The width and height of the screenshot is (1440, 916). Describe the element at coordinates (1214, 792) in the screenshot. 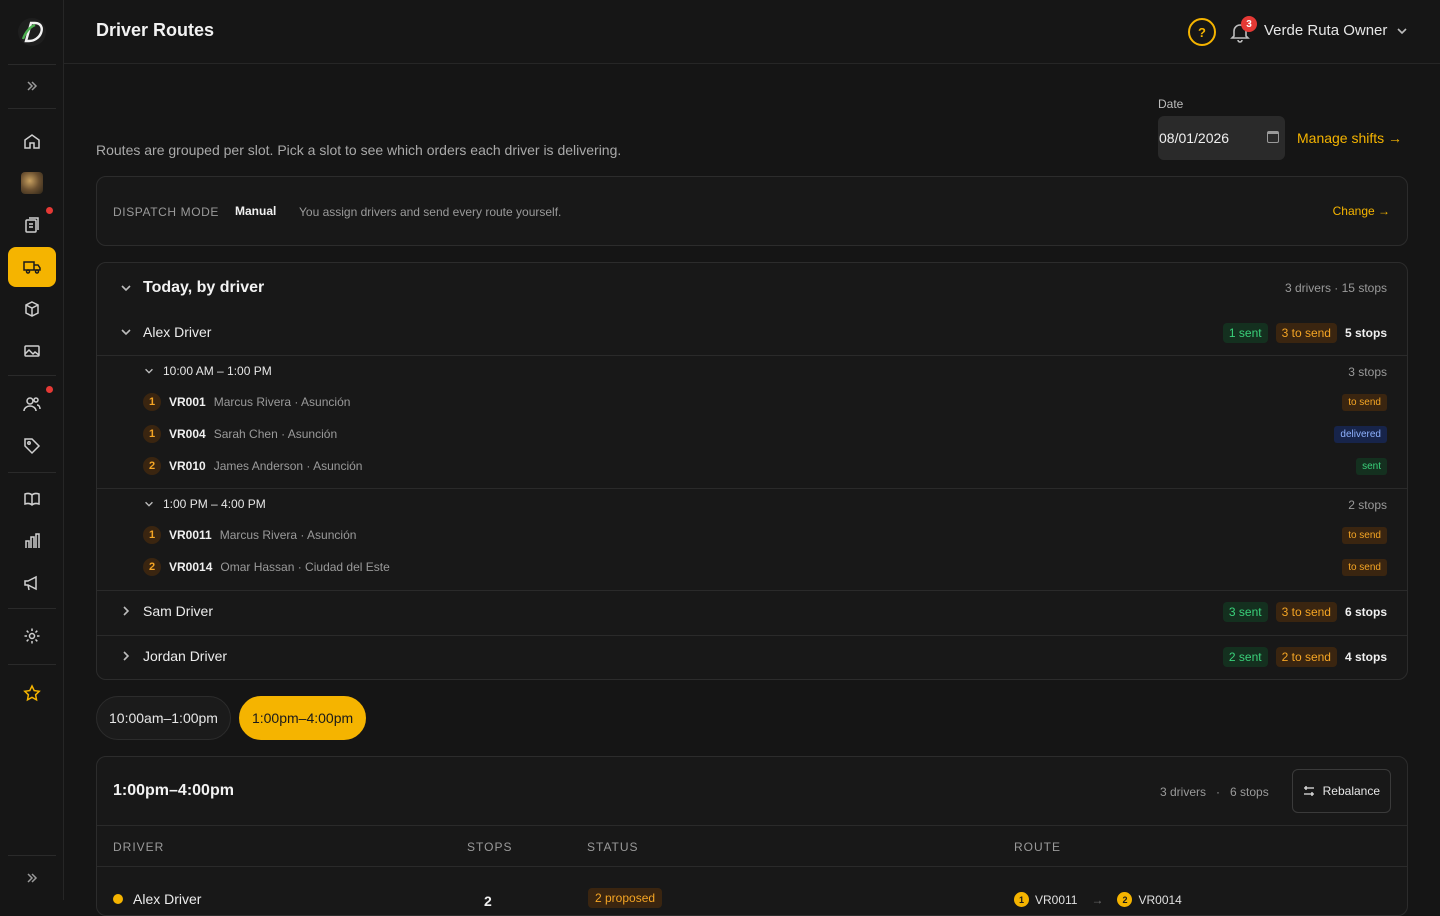

I see `slot-detail-summary: 3 drivers · 6 stops` at that location.